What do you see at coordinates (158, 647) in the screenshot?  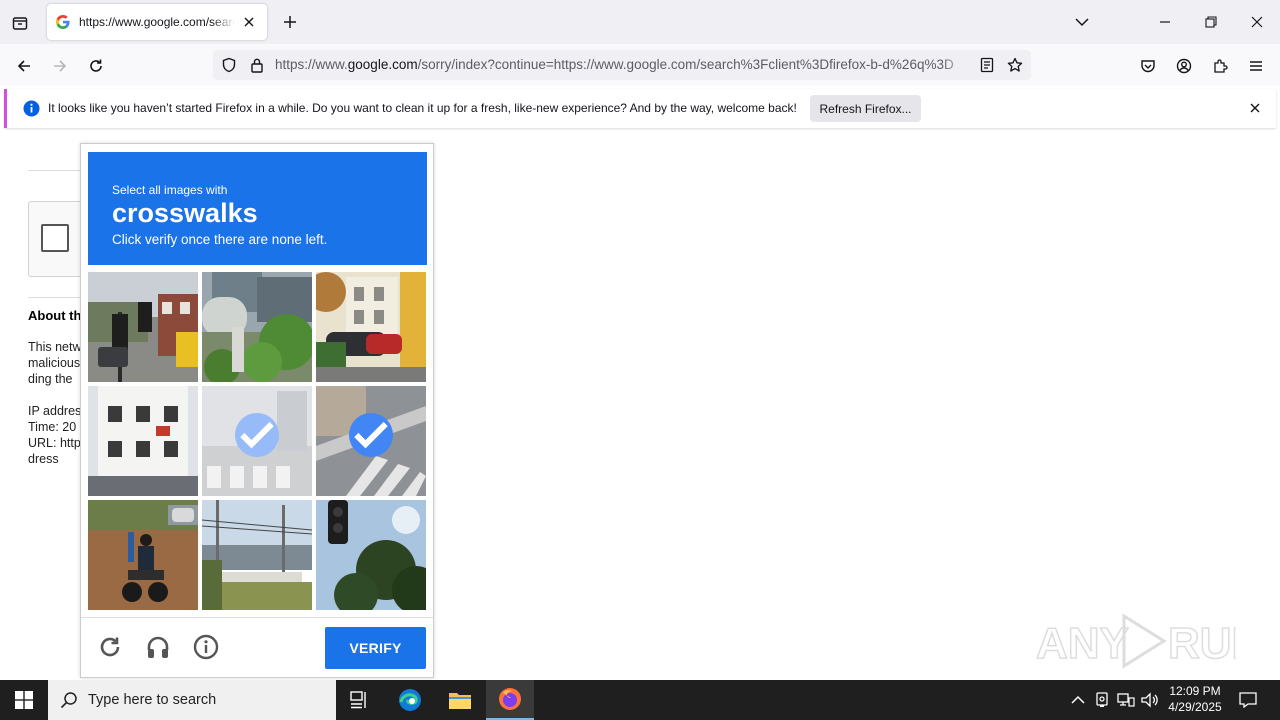 I see `audio-challenge-icon` at bounding box center [158, 647].